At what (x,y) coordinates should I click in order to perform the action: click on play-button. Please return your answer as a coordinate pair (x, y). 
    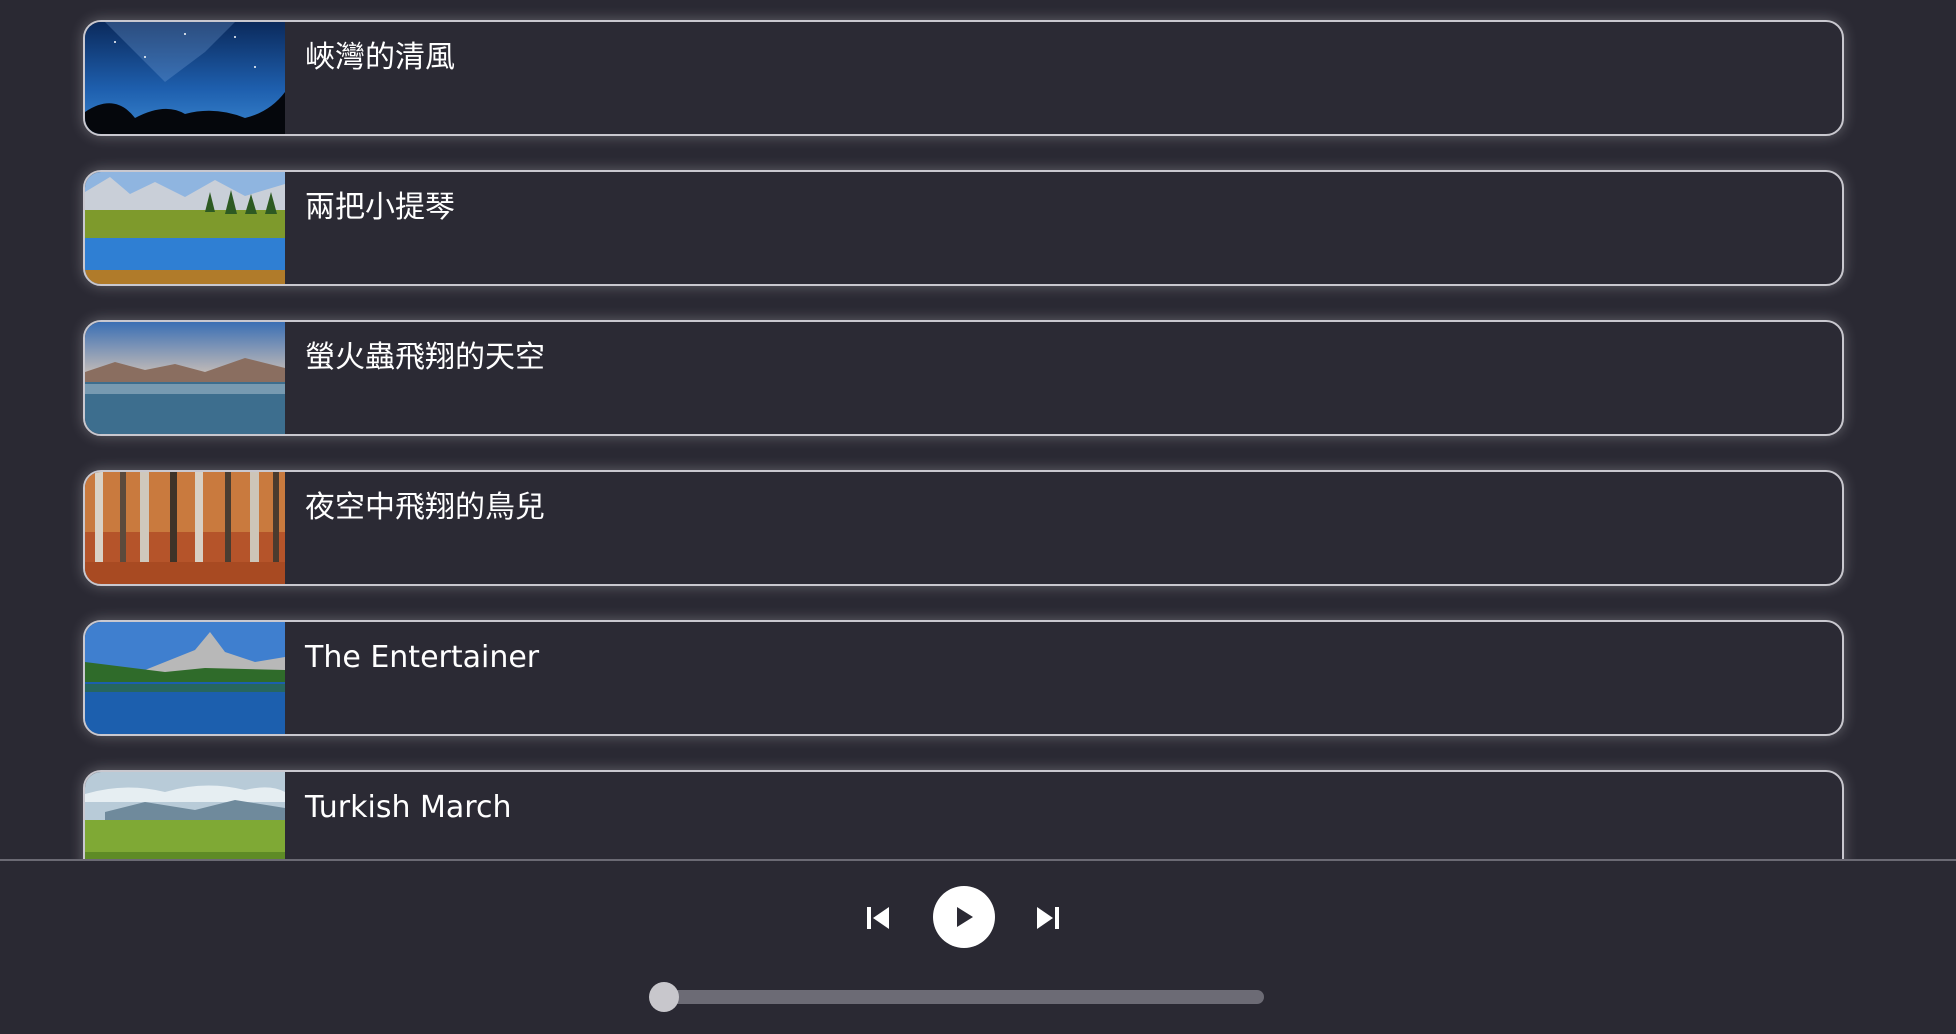
    Looking at the image, I should click on (964, 917).